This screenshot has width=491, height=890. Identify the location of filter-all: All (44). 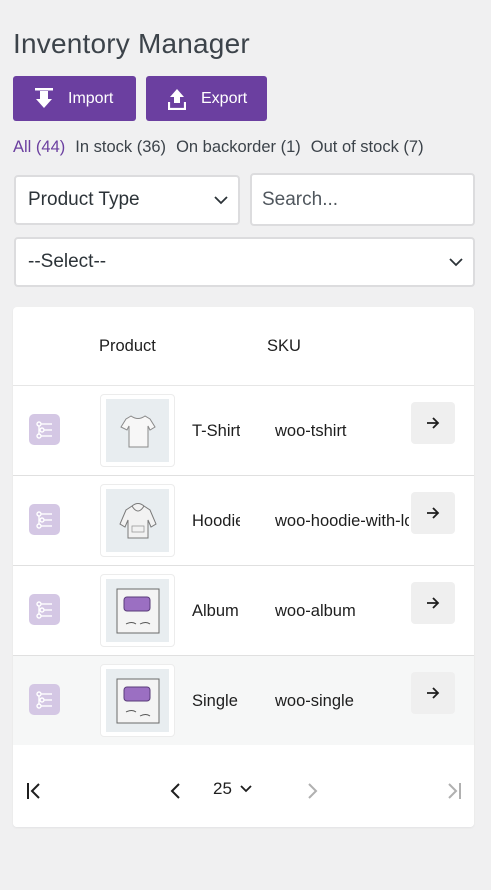
(39, 147).